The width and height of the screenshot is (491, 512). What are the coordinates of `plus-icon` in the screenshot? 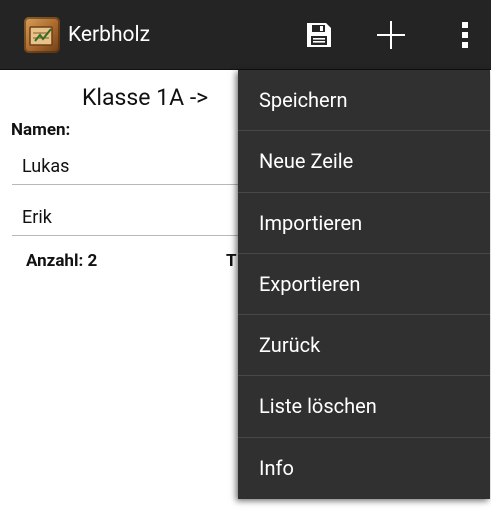 It's located at (391, 35).